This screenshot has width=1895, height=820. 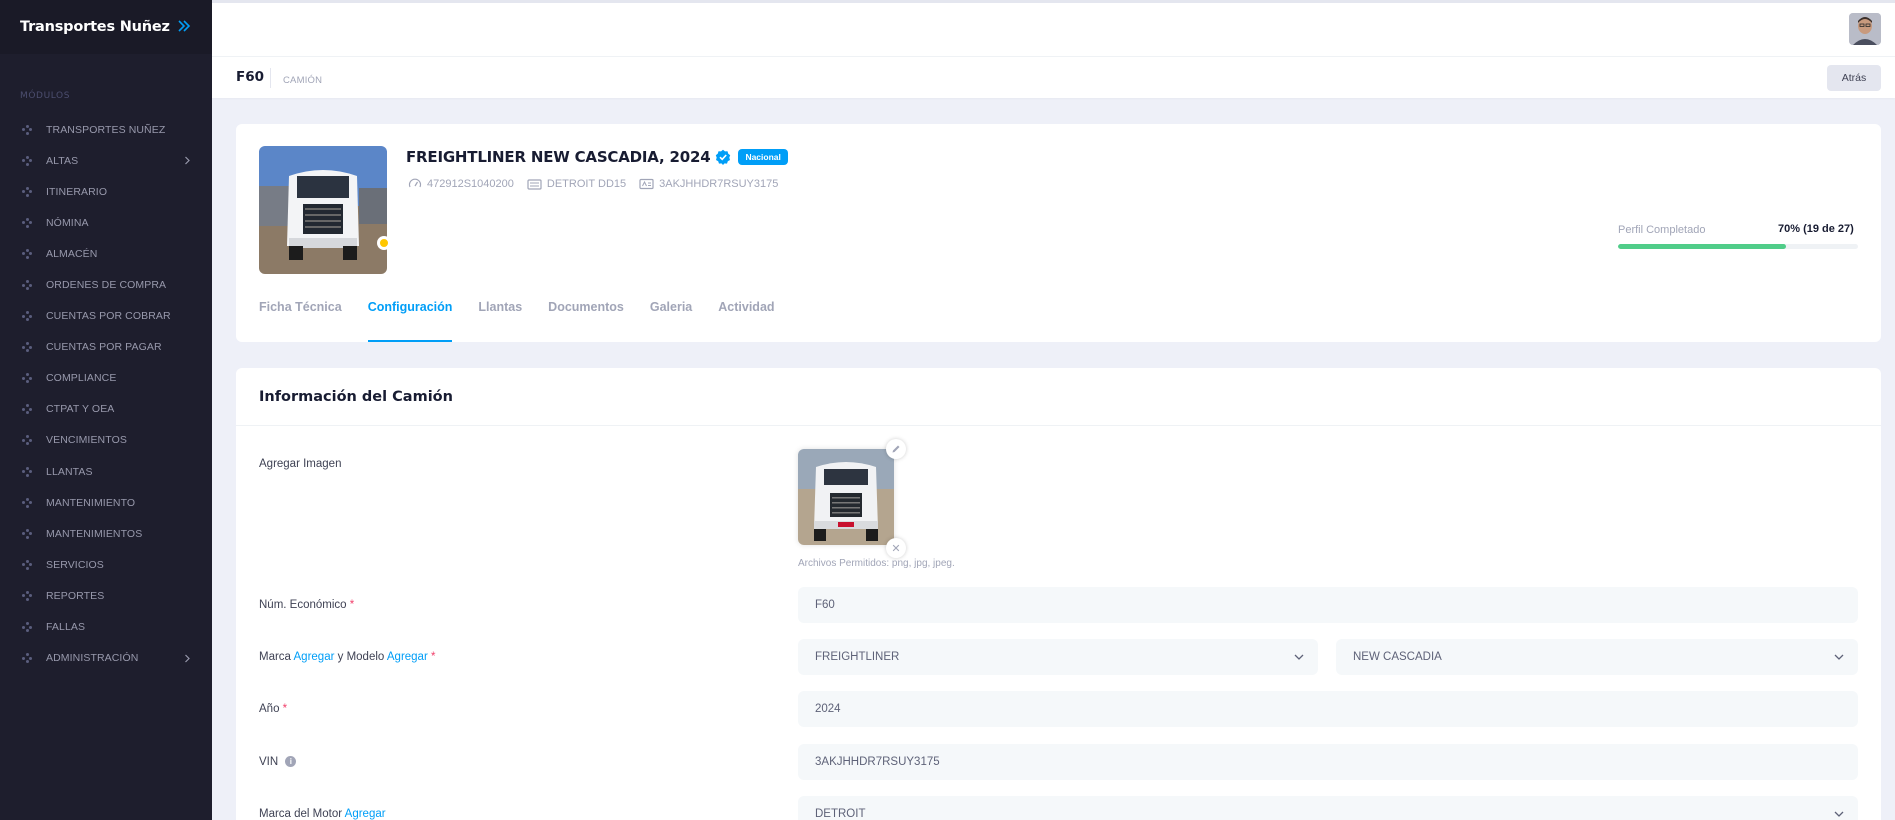 What do you see at coordinates (846, 497) in the screenshot?
I see `image-upload-preview` at bounding box center [846, 497].